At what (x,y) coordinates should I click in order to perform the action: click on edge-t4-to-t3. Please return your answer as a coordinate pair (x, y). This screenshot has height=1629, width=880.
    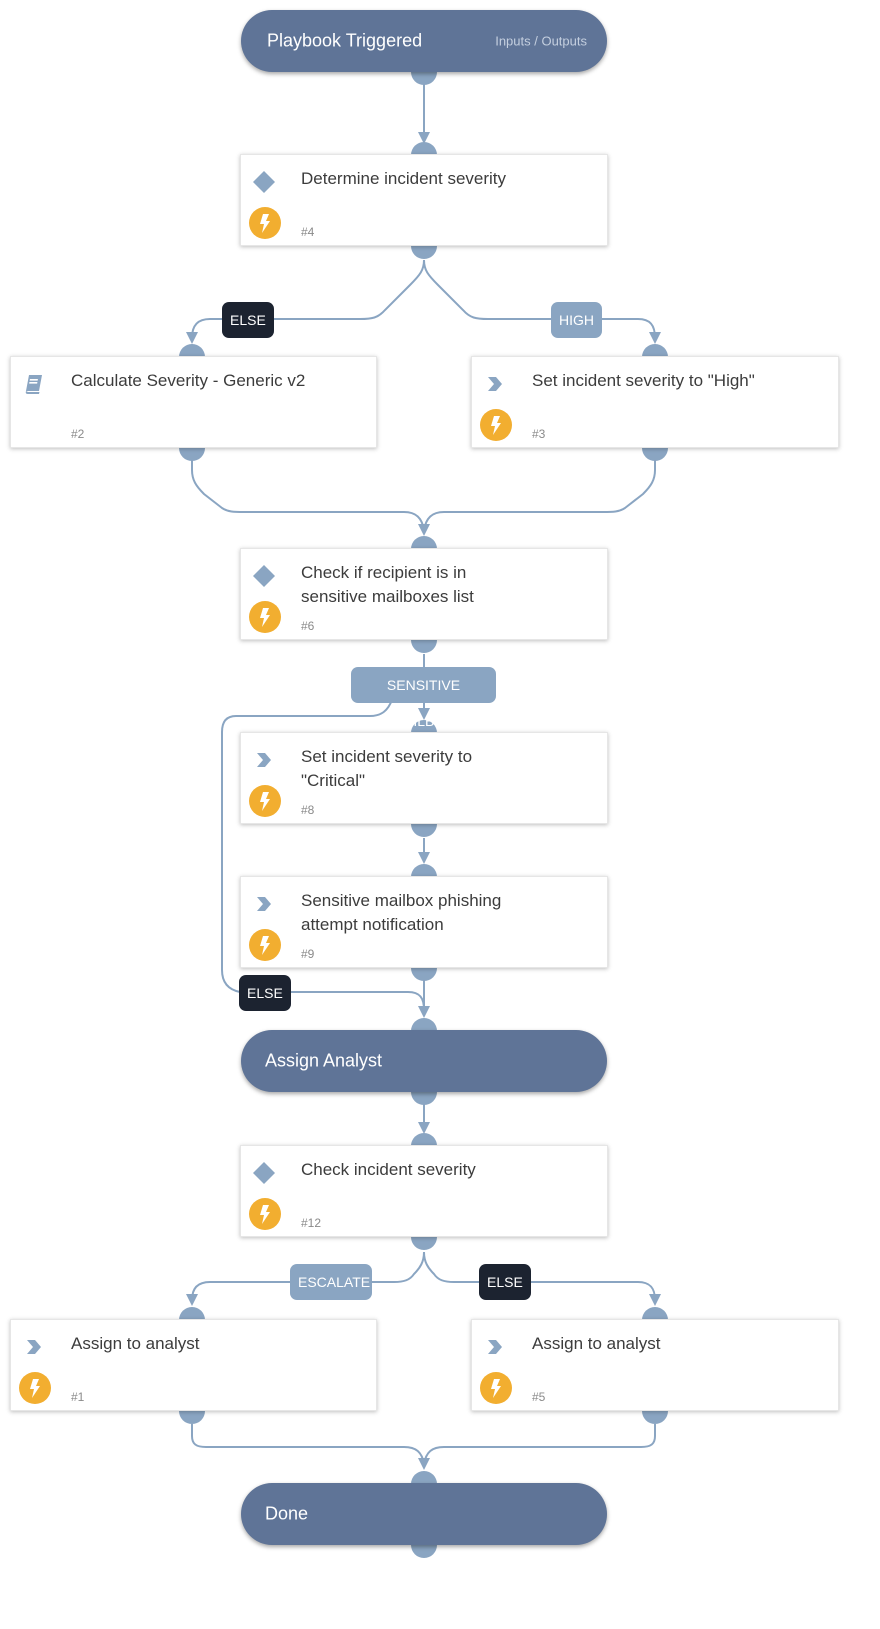
    Looking at the image, I should click on (539, 299).